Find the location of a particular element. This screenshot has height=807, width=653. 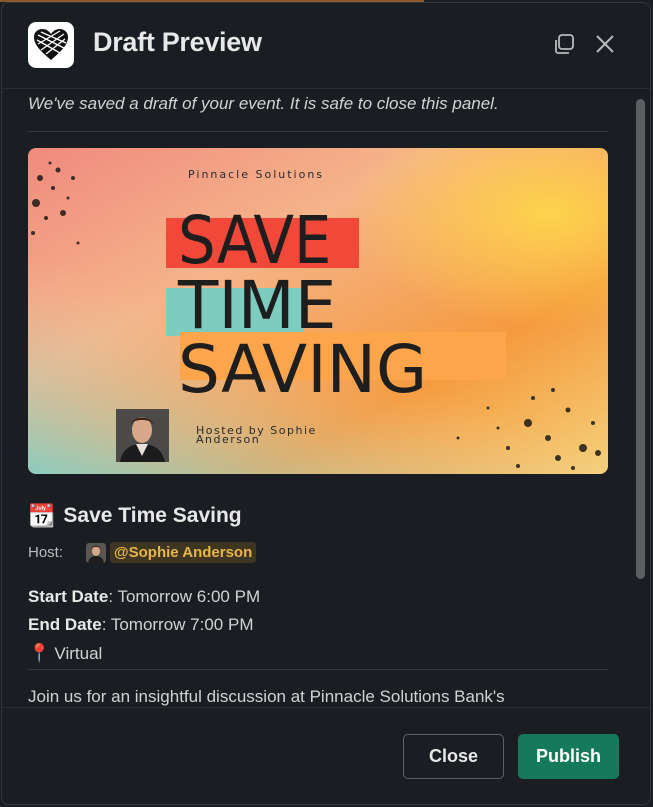

end-date-row: End Date: Tomorrow 7:00 PM is located at coordinates (144, 625).